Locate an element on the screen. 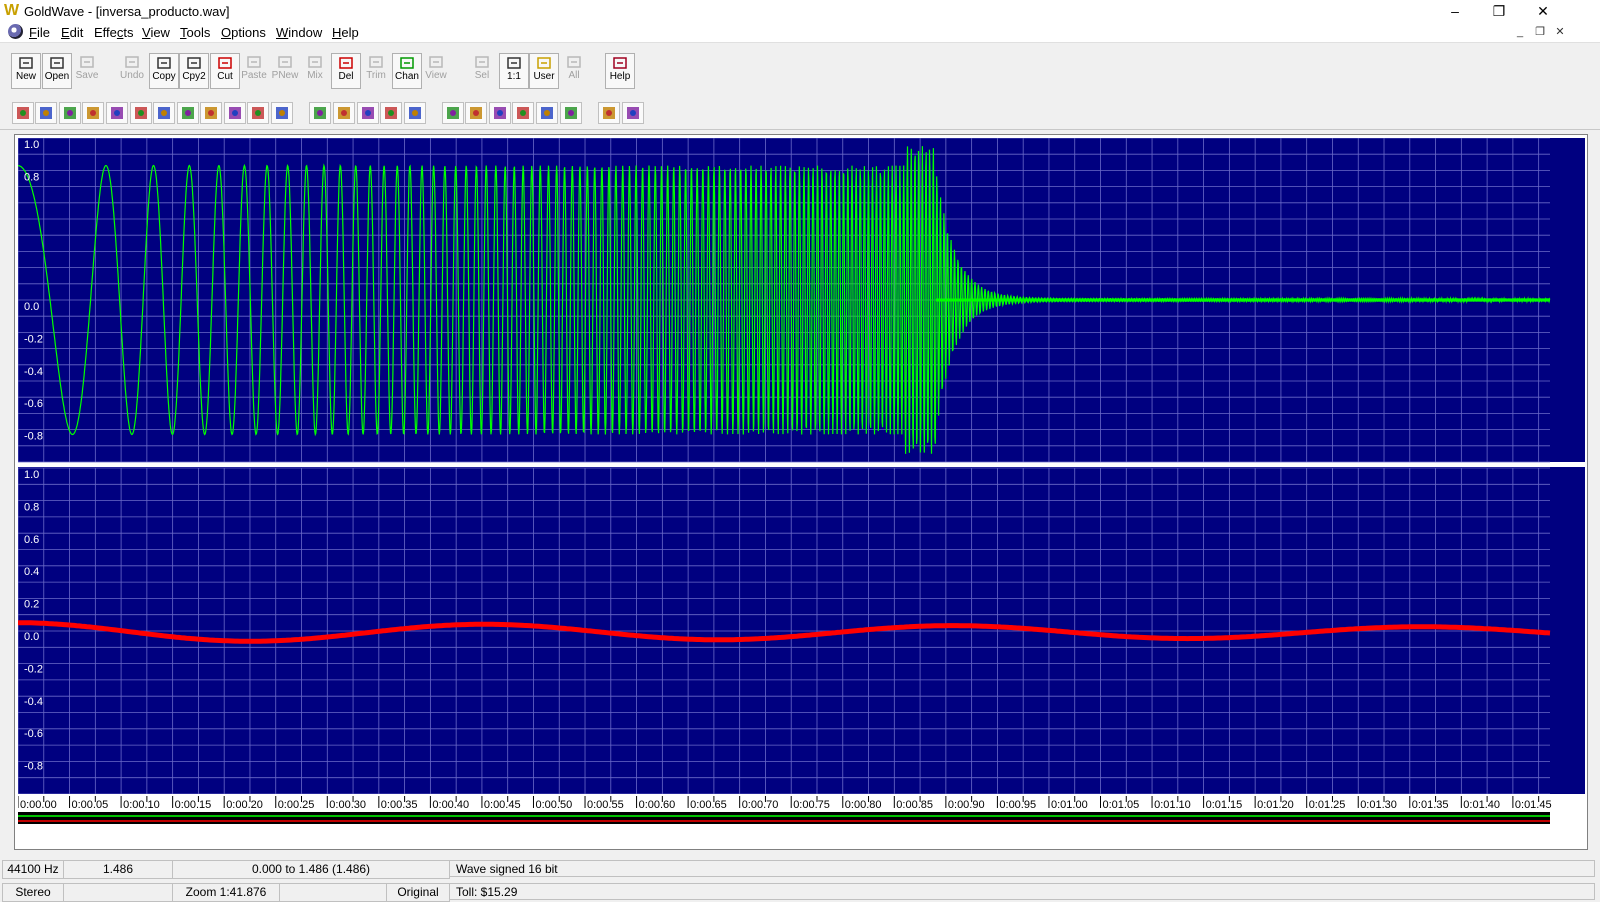 The image size is (1600, 902). mix-button: Mix is located at coordinates (315, 70).